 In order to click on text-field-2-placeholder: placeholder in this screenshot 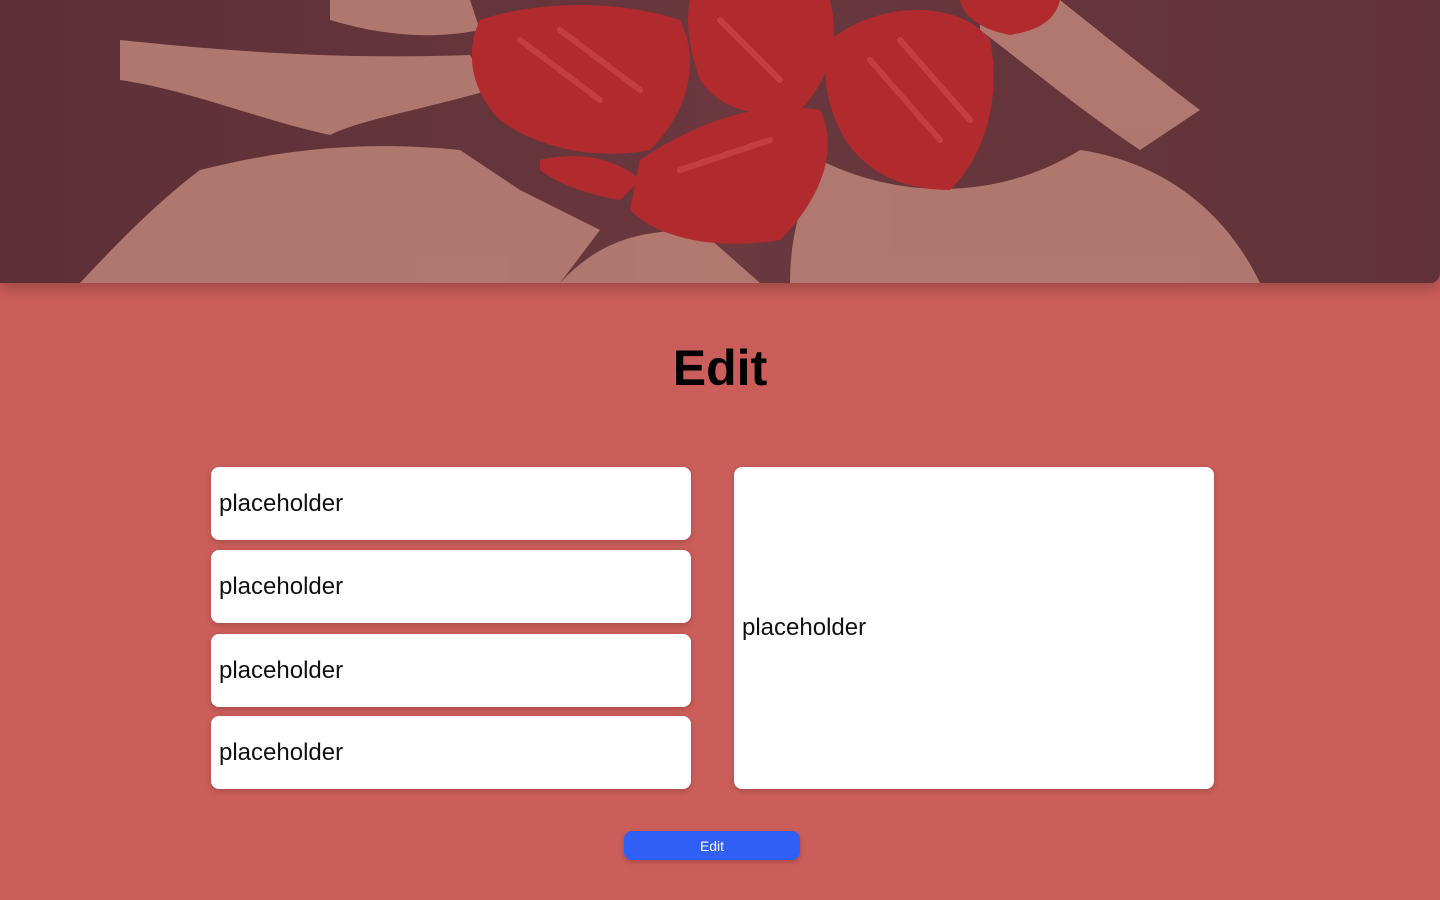, I will do `click(281, 586)`.